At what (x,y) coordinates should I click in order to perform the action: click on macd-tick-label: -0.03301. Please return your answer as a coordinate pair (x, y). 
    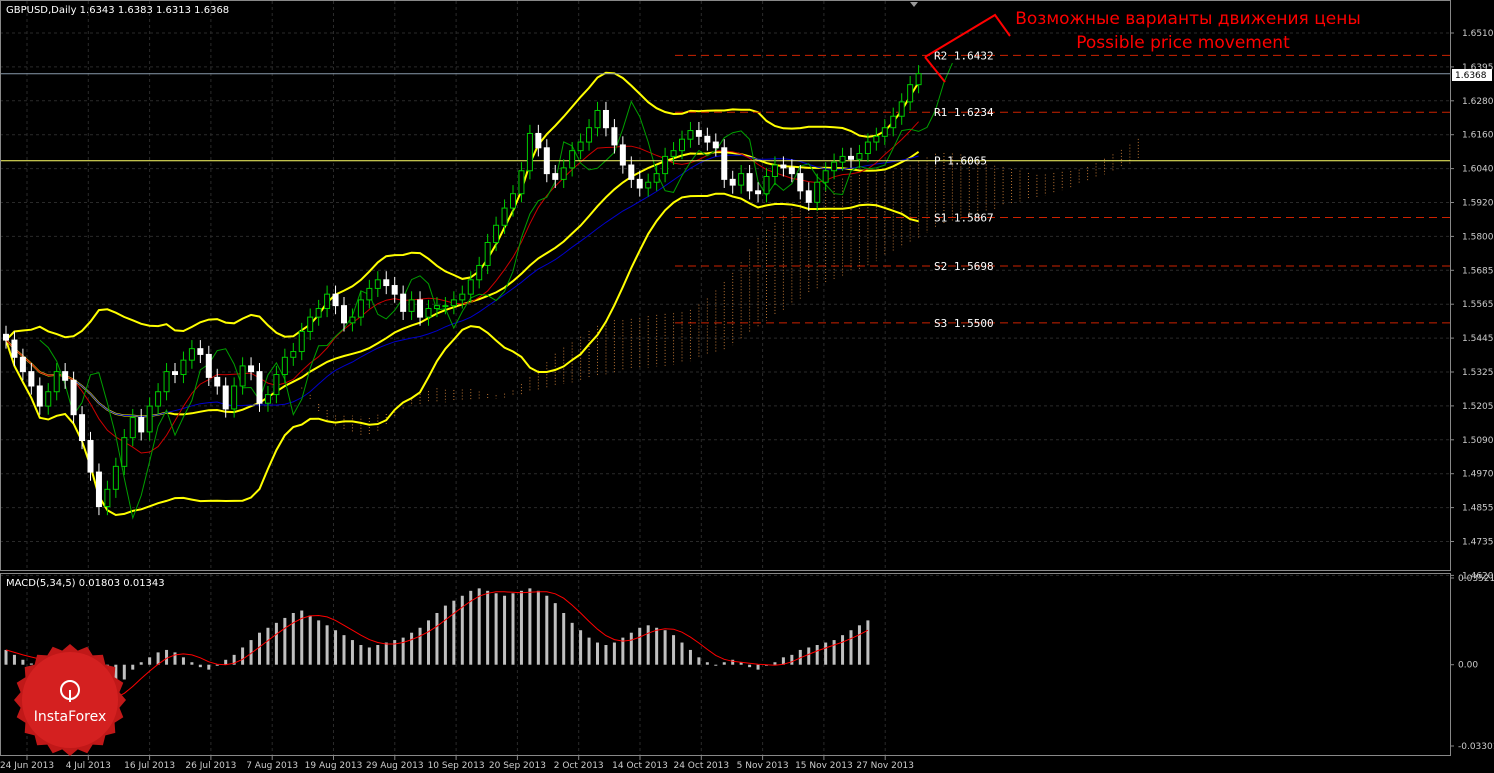
    Looking at the image, I should click on (1476, 747).